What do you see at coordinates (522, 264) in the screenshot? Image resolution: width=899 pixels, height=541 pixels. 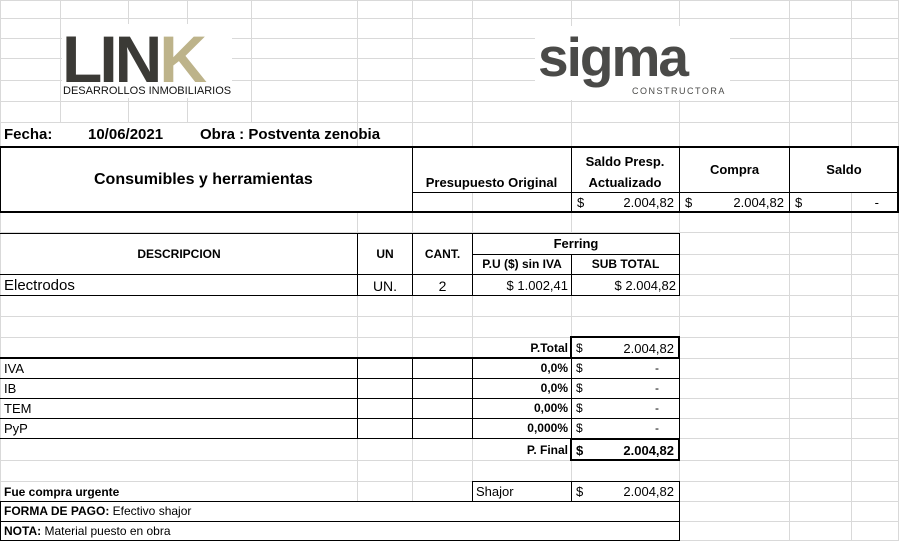 I see `col-pu: P.U ($) sin IVA` at bounding box center [522, 264].